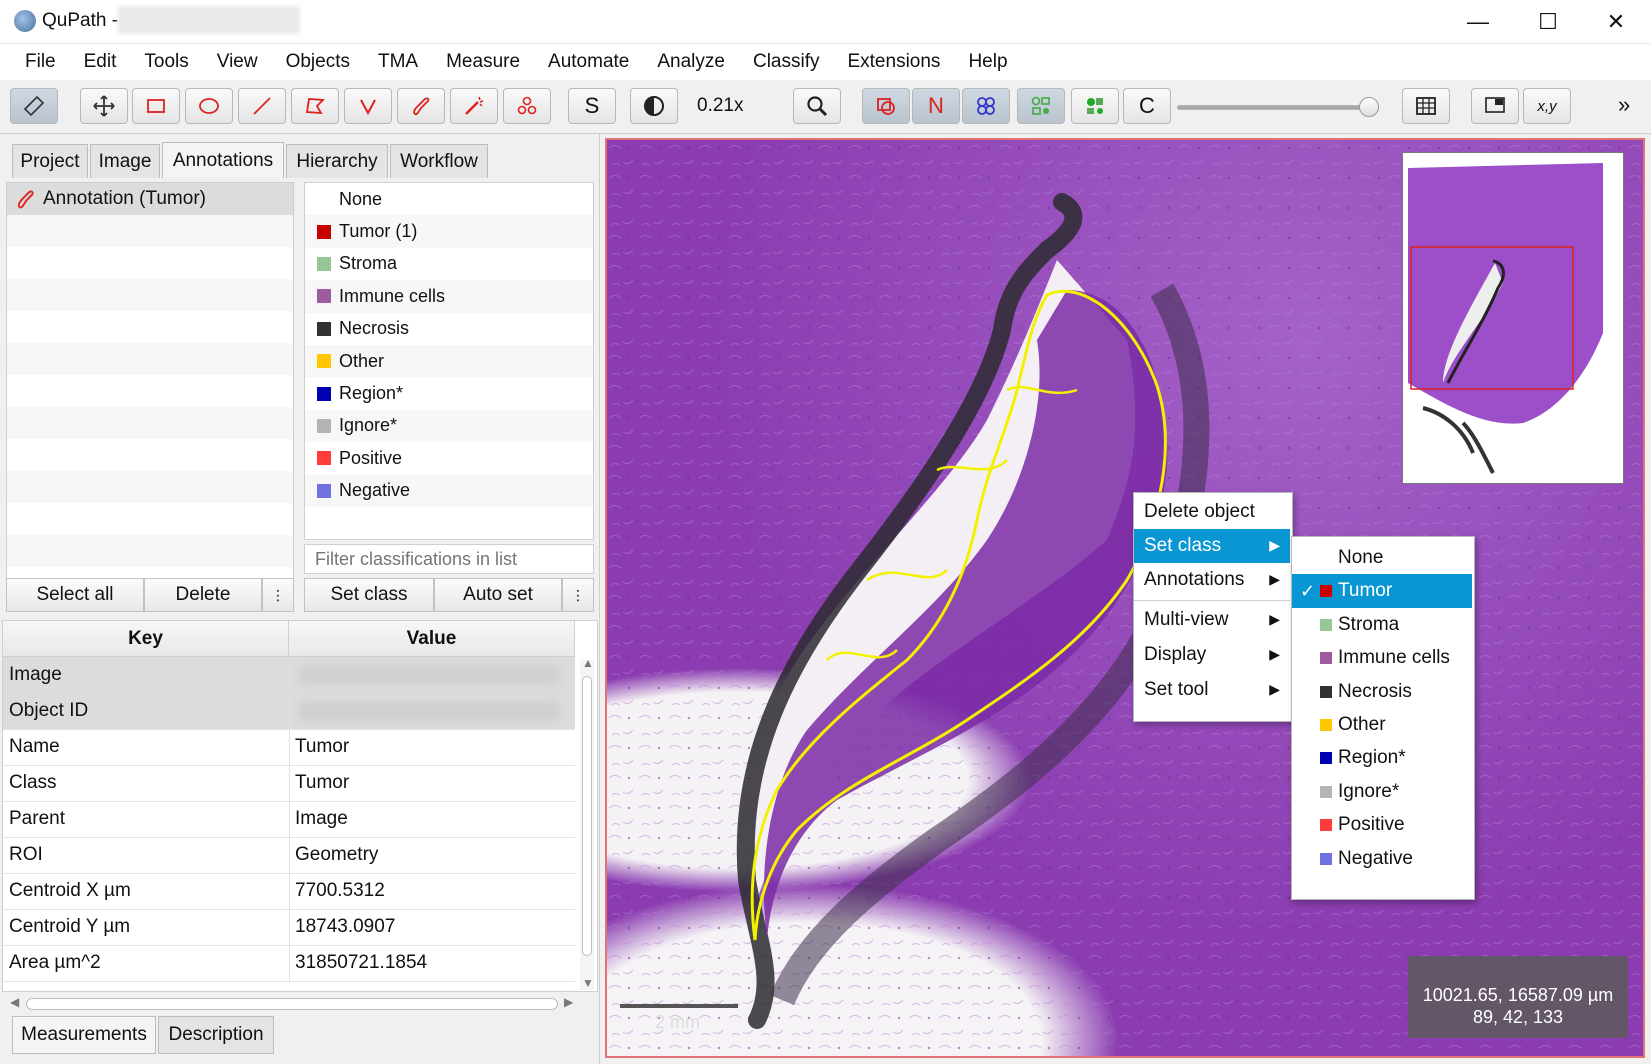  What do you see at coordinates (449, 458) in the screenshot?
I see `class-list-item: Positive` at bounding box center [449, 458].